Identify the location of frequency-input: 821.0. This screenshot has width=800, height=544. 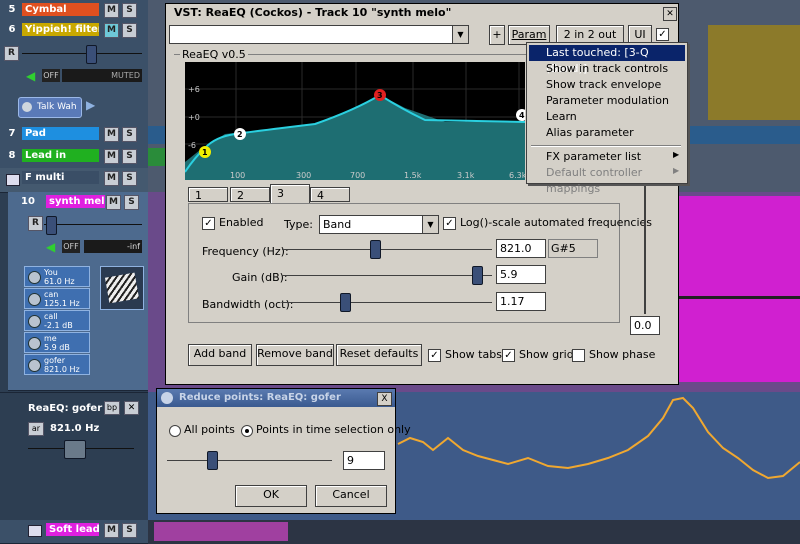
(521, 248).